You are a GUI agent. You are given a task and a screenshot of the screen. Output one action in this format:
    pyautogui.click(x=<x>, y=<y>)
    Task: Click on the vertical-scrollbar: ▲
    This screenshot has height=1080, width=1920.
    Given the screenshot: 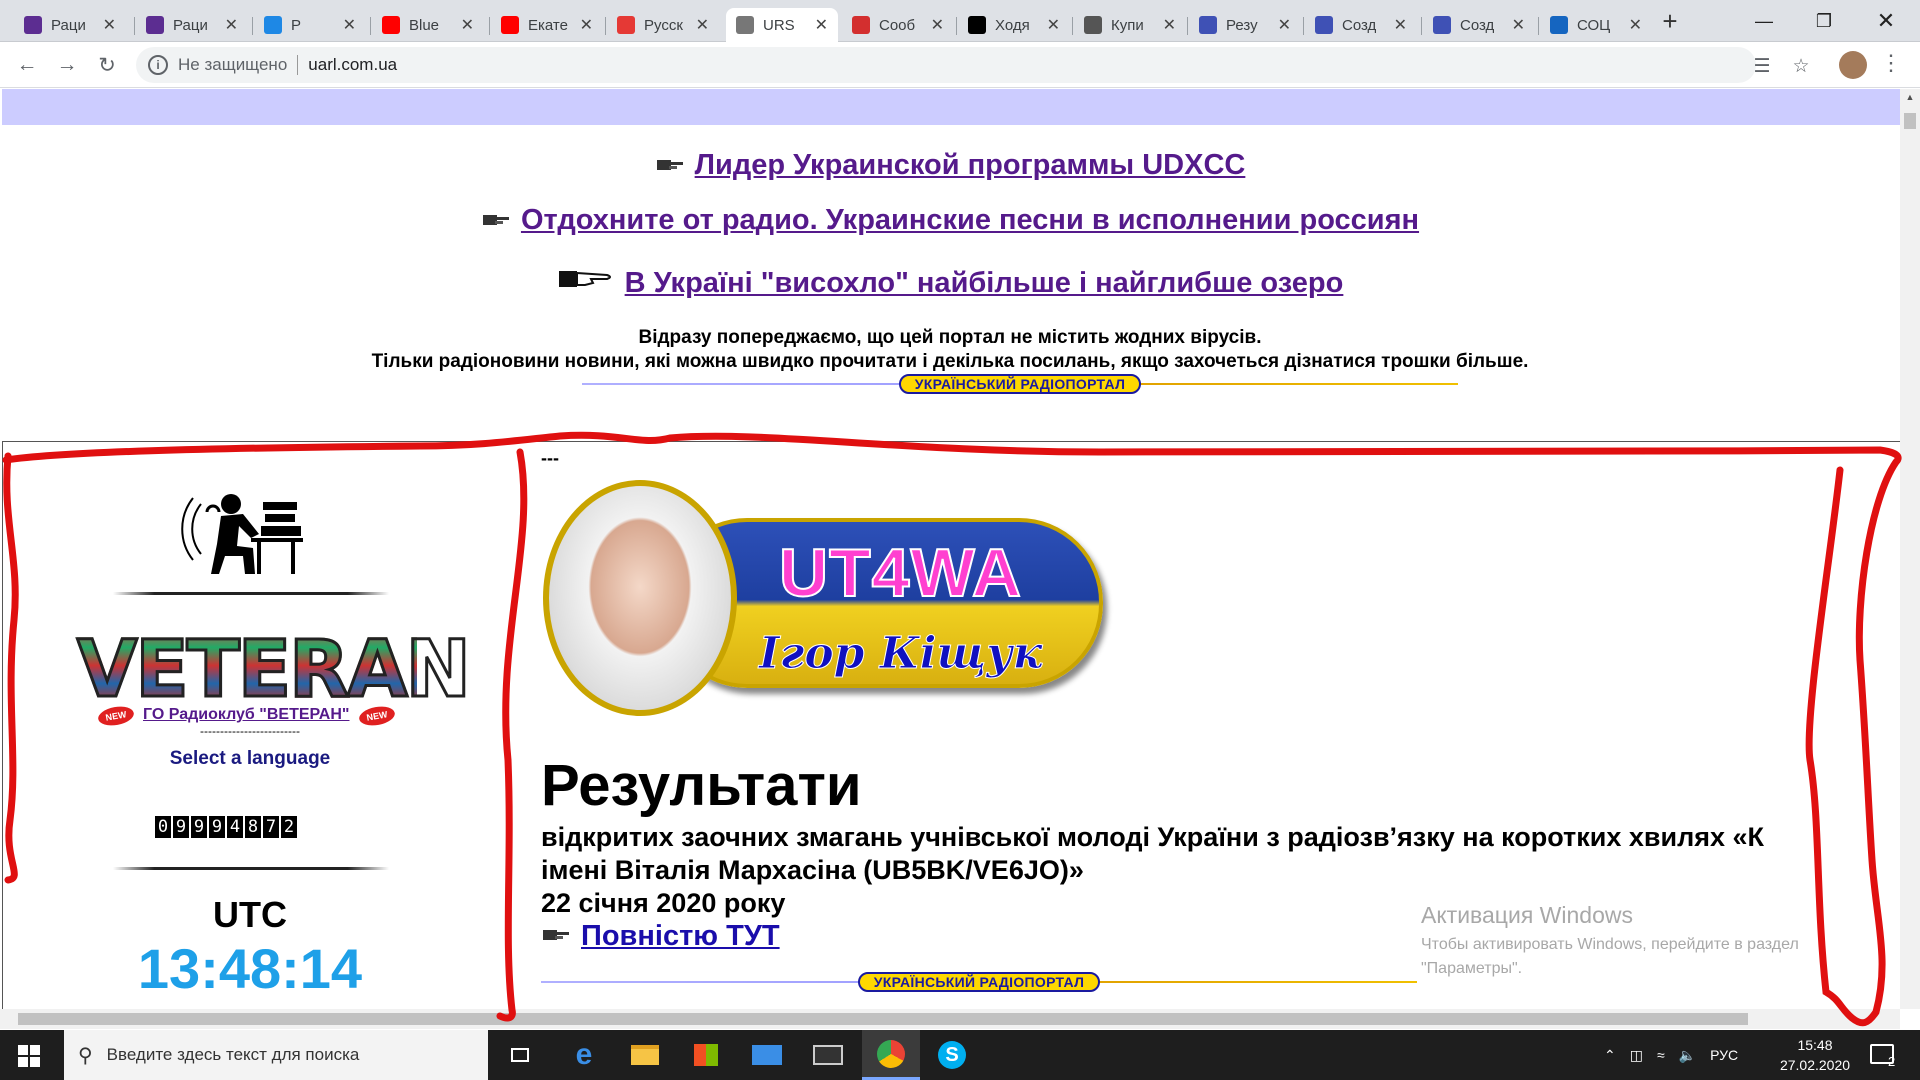 What is the action you would take?
    pyautogui.click(x=1910, y=549)
    